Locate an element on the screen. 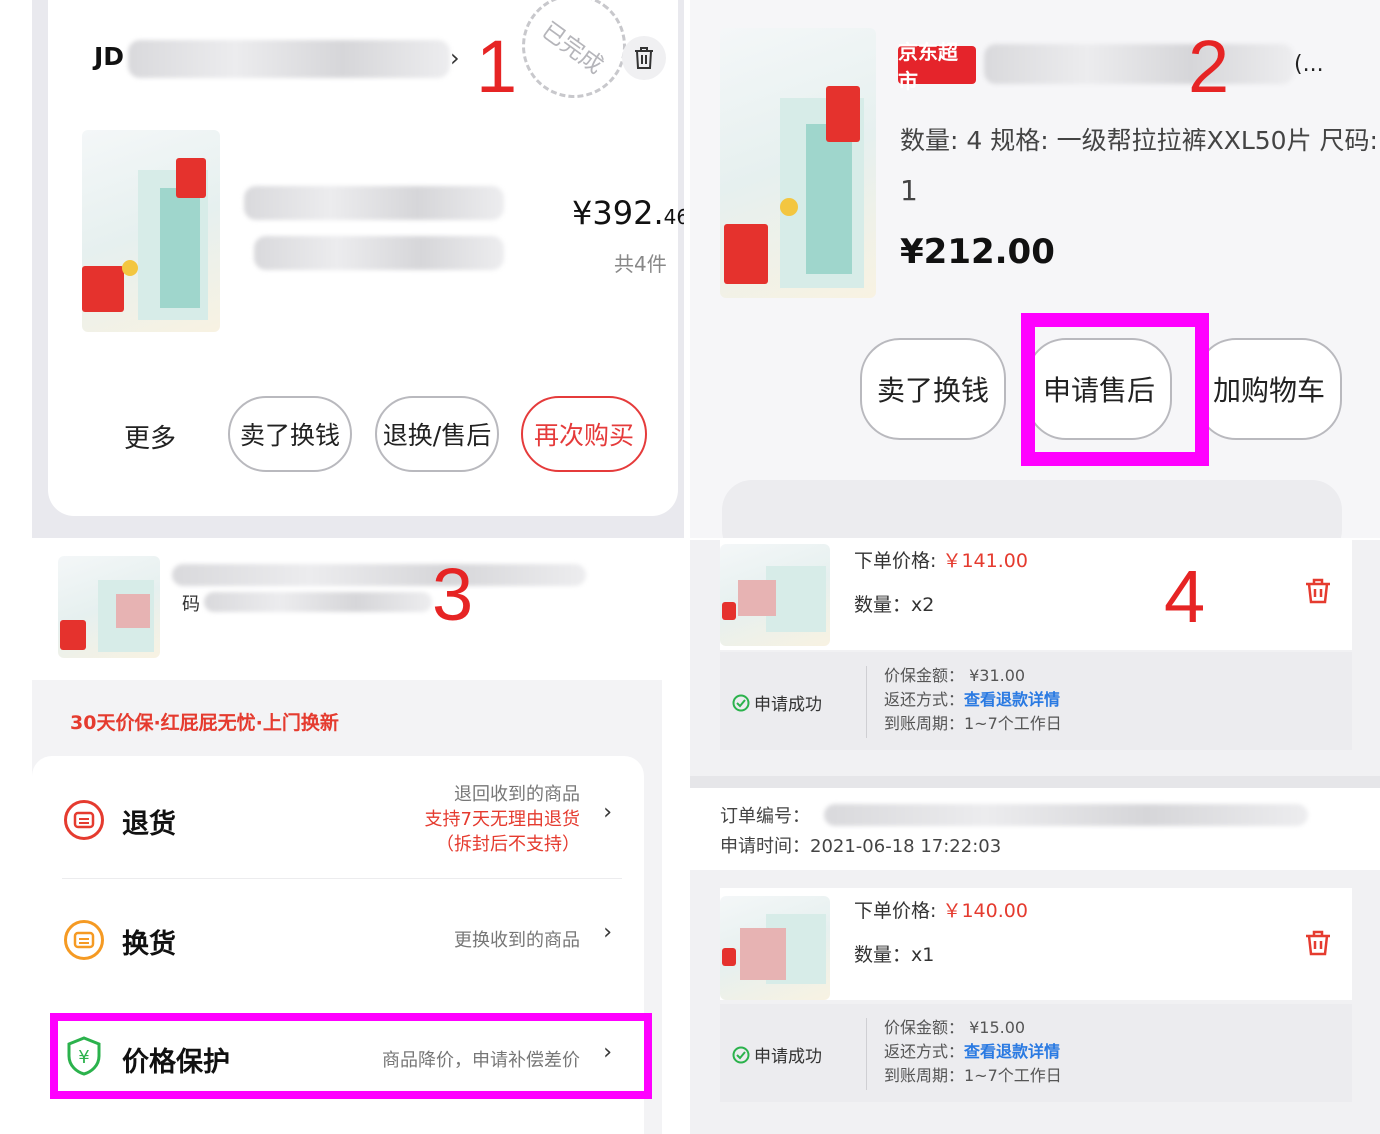  product-spec: 数量: 4 规格: 一级帮拉拉裤XXL50片 尺码: 1 is located at coordinates (1139, 166).